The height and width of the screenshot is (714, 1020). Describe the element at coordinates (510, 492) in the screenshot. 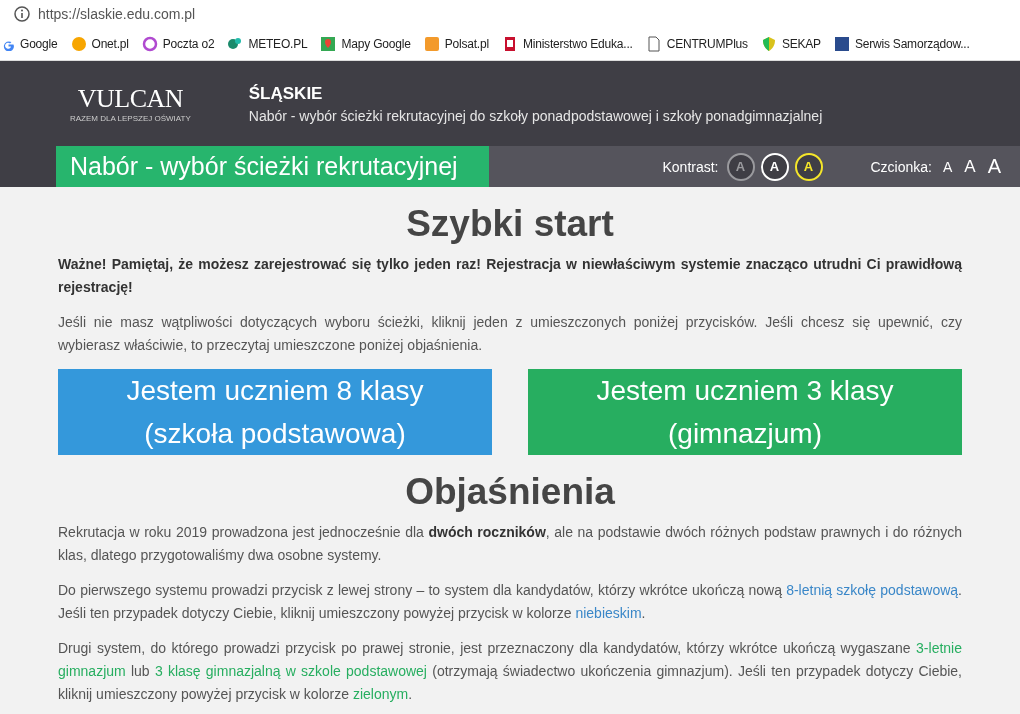

I see `section-heading: Objaśnienia` at that location.